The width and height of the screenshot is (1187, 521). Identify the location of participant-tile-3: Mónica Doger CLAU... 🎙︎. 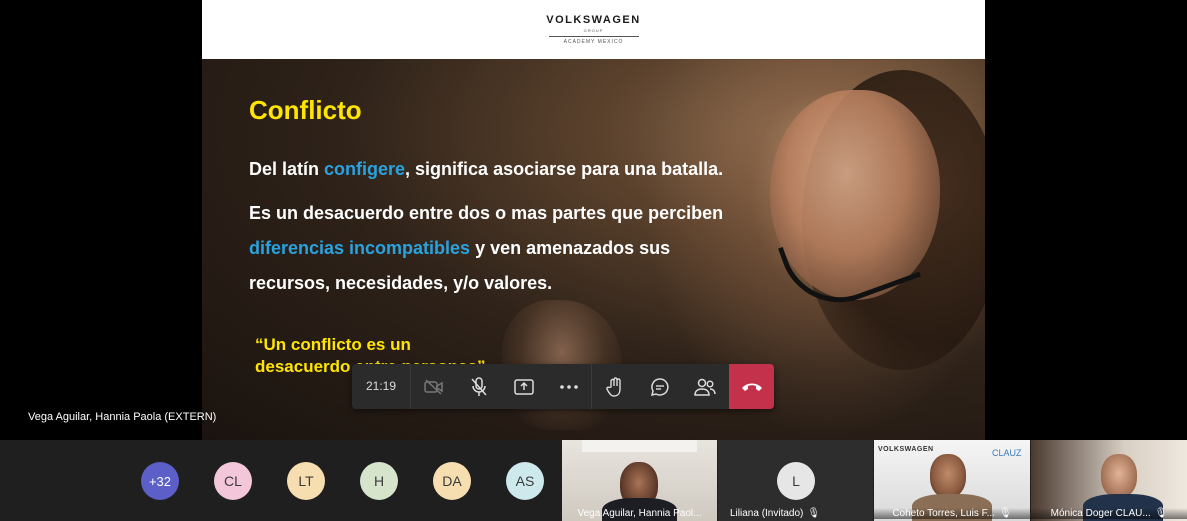
(1109, 480).